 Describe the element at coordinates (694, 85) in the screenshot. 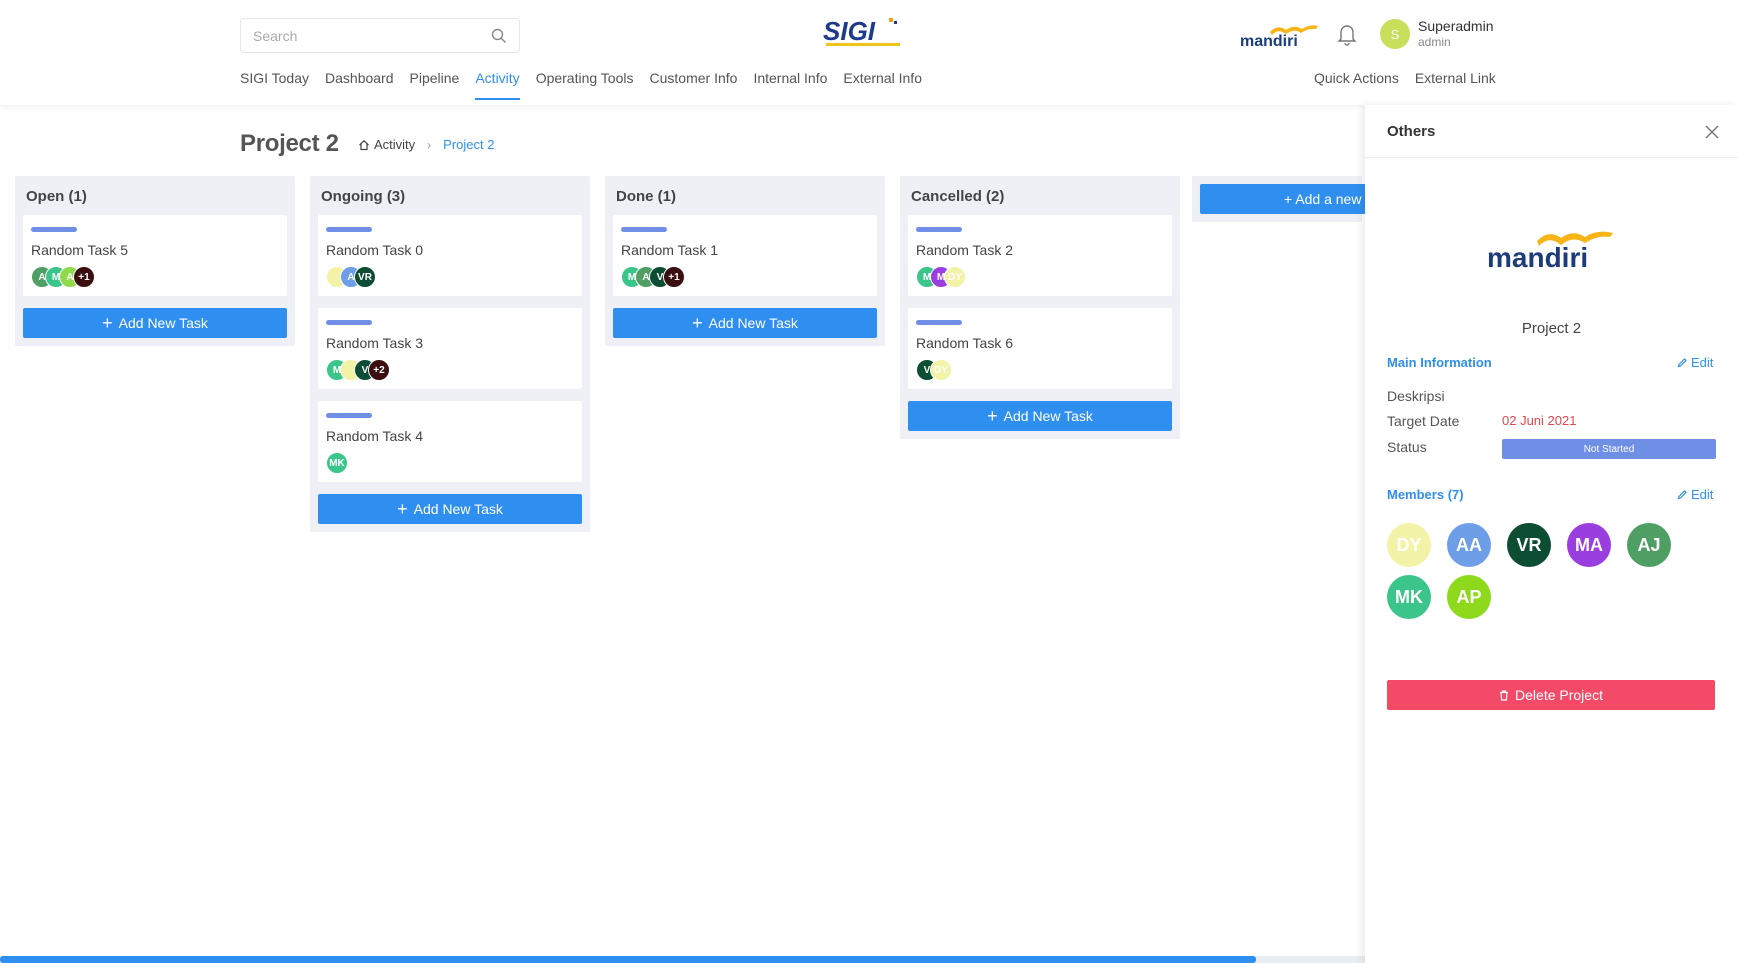

I see `tab-customer-info: Customer Info` at that location.